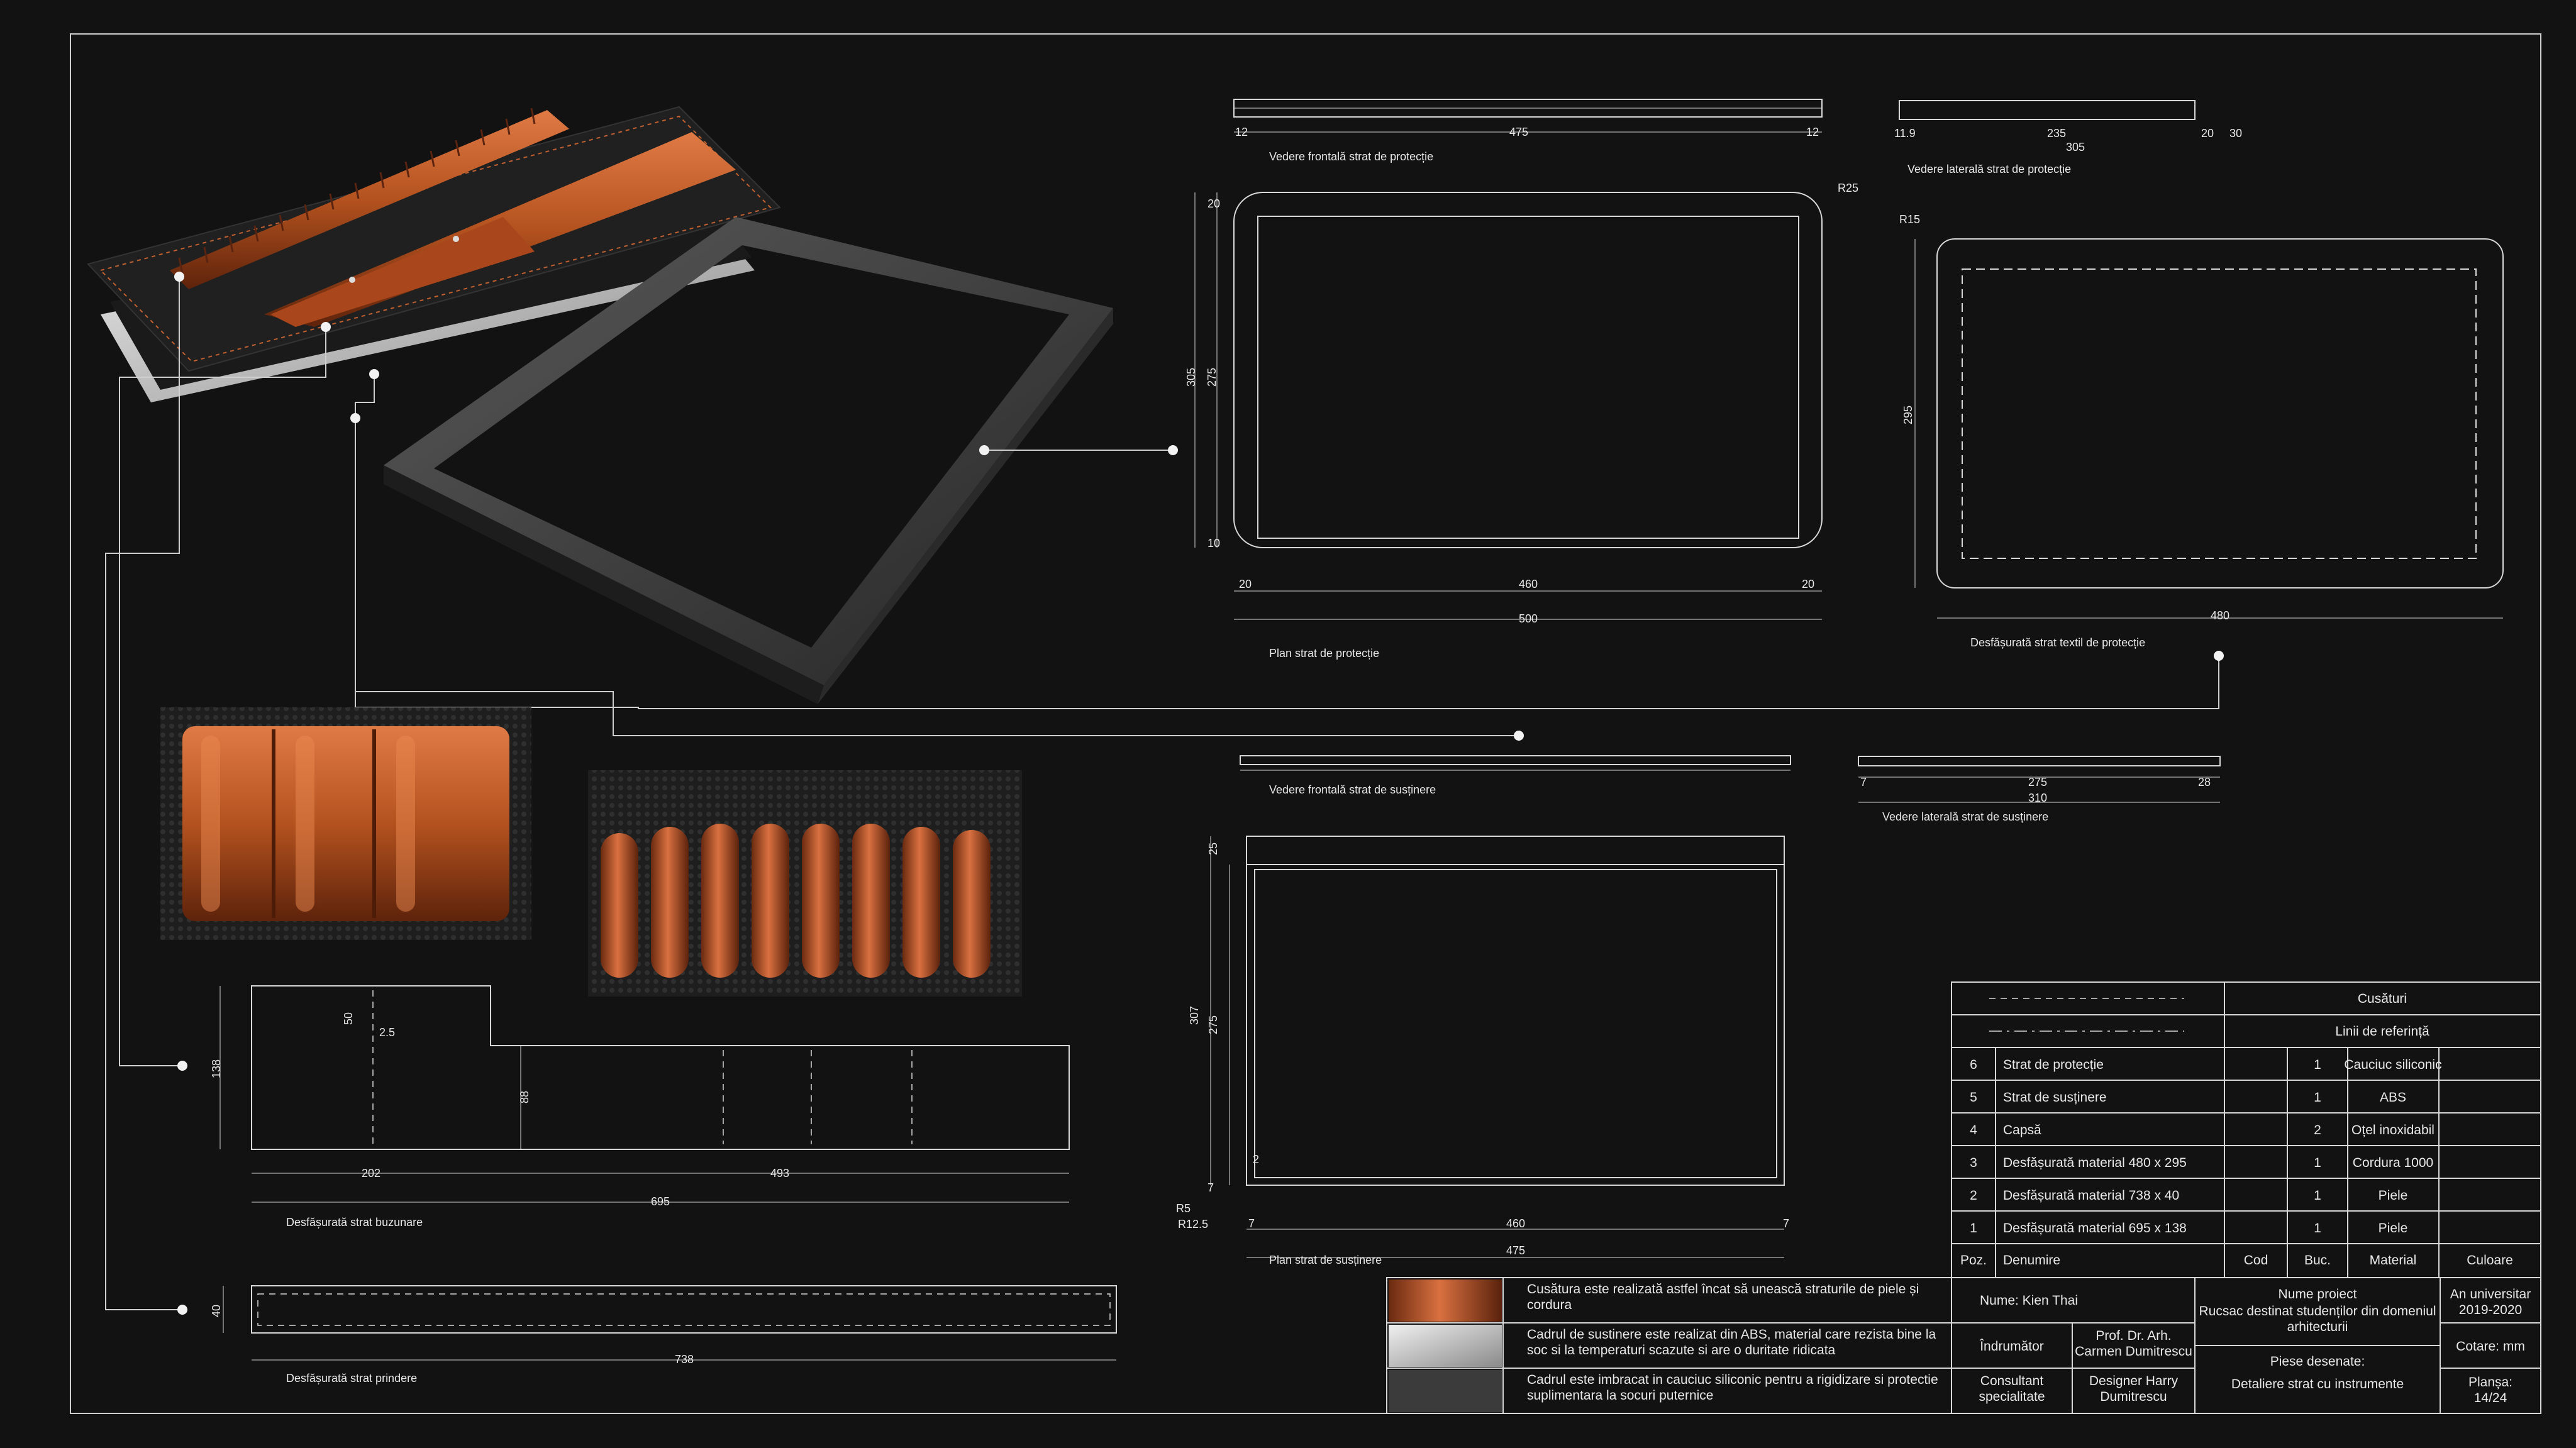 The width and height of the screenshot is (2576, 1448). Describe the element at coordinates (2317, 1130) in the screenshot. I see `legend-cell-buc: 2` at that location.